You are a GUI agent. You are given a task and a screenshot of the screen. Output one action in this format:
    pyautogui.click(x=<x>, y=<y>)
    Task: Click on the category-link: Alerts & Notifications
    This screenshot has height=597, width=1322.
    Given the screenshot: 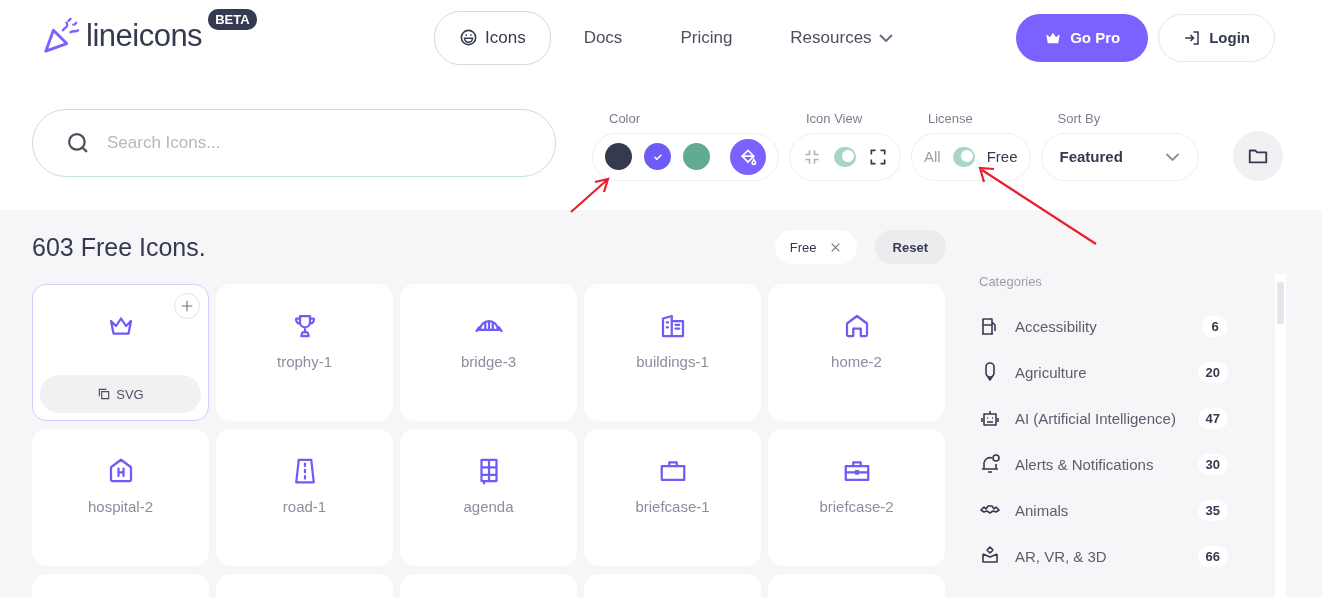 What is the action you would take?
    pyautogui.click(x=1100, y=464)
    